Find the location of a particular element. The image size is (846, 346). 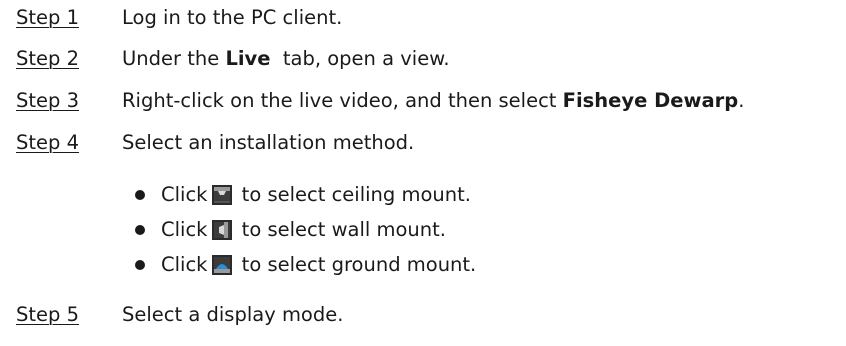

step-5: Step 5 Select a display mode. is located at coordinates (179, 315).